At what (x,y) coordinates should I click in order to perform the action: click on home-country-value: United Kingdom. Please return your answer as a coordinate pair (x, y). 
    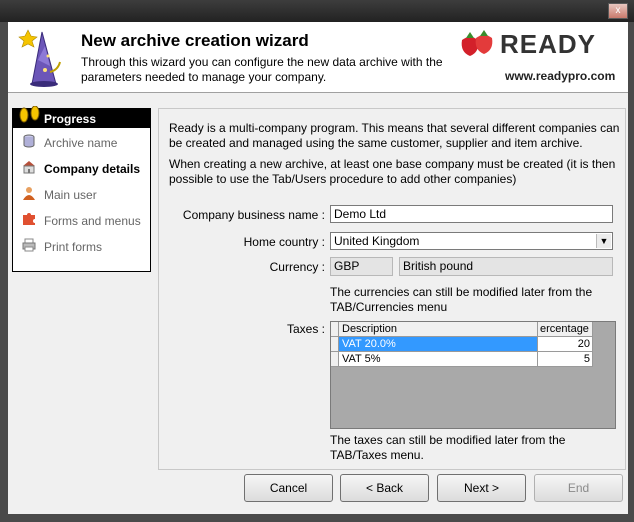
    Looking at the image, I should click on (377, 241).